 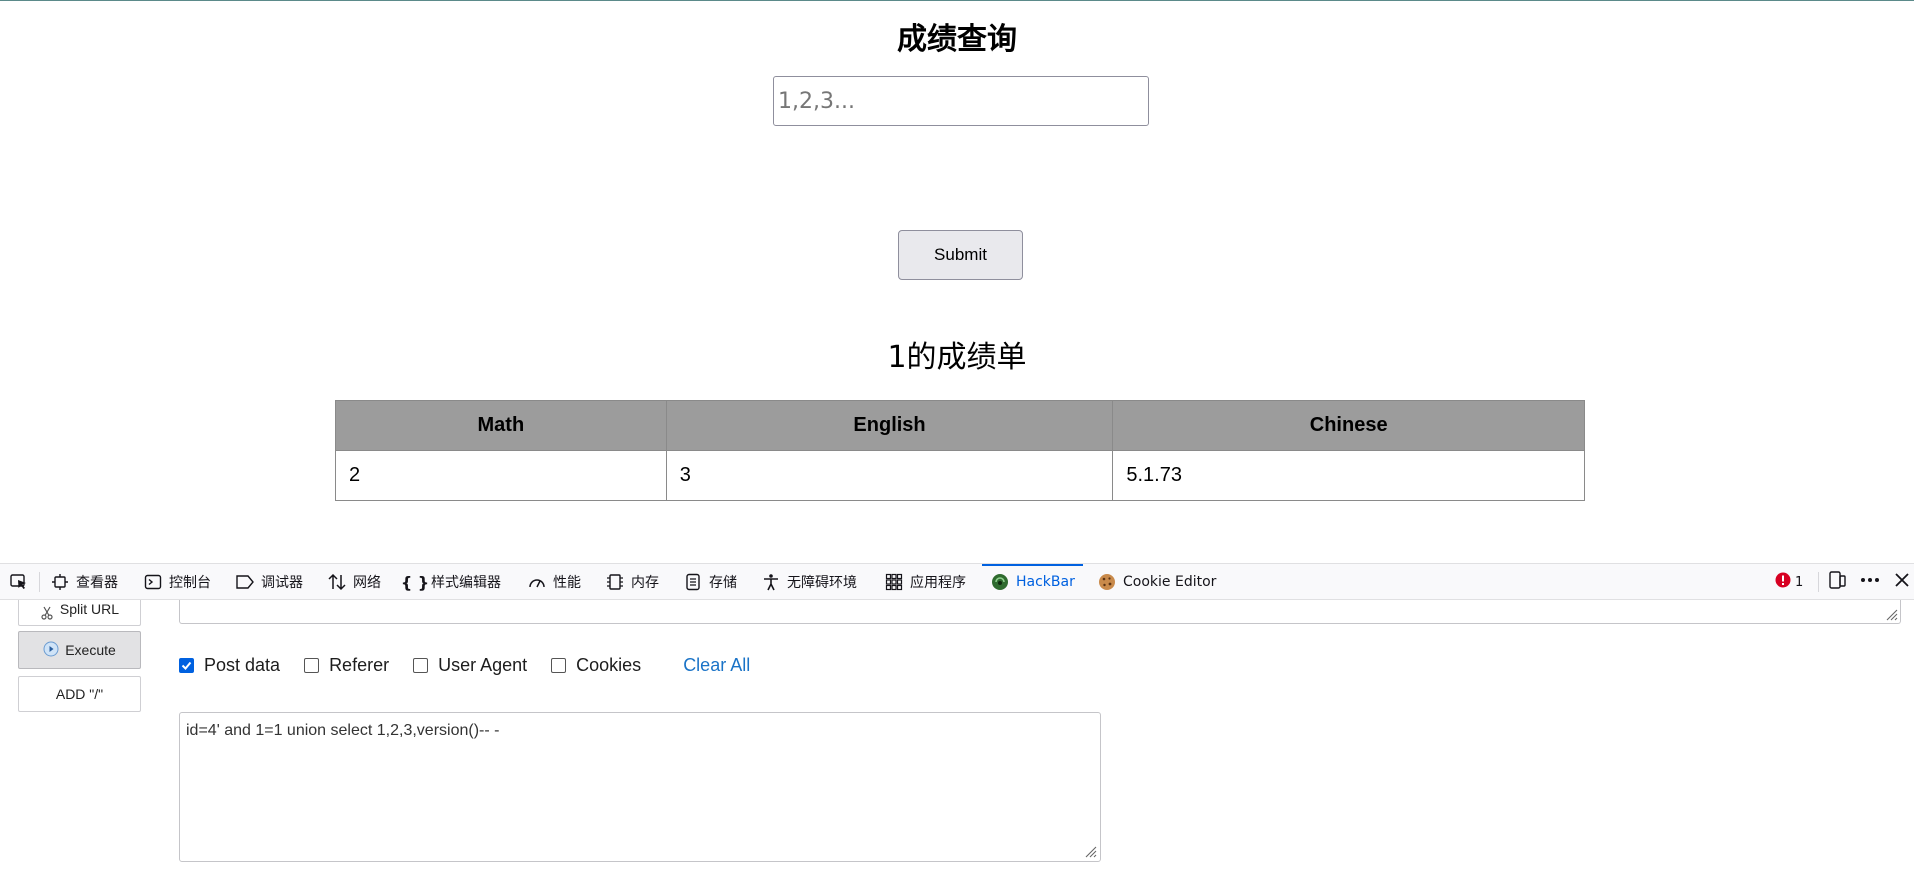 I want to click on tab-accessibility: 无障碍环境, so click(x=809, y=582).